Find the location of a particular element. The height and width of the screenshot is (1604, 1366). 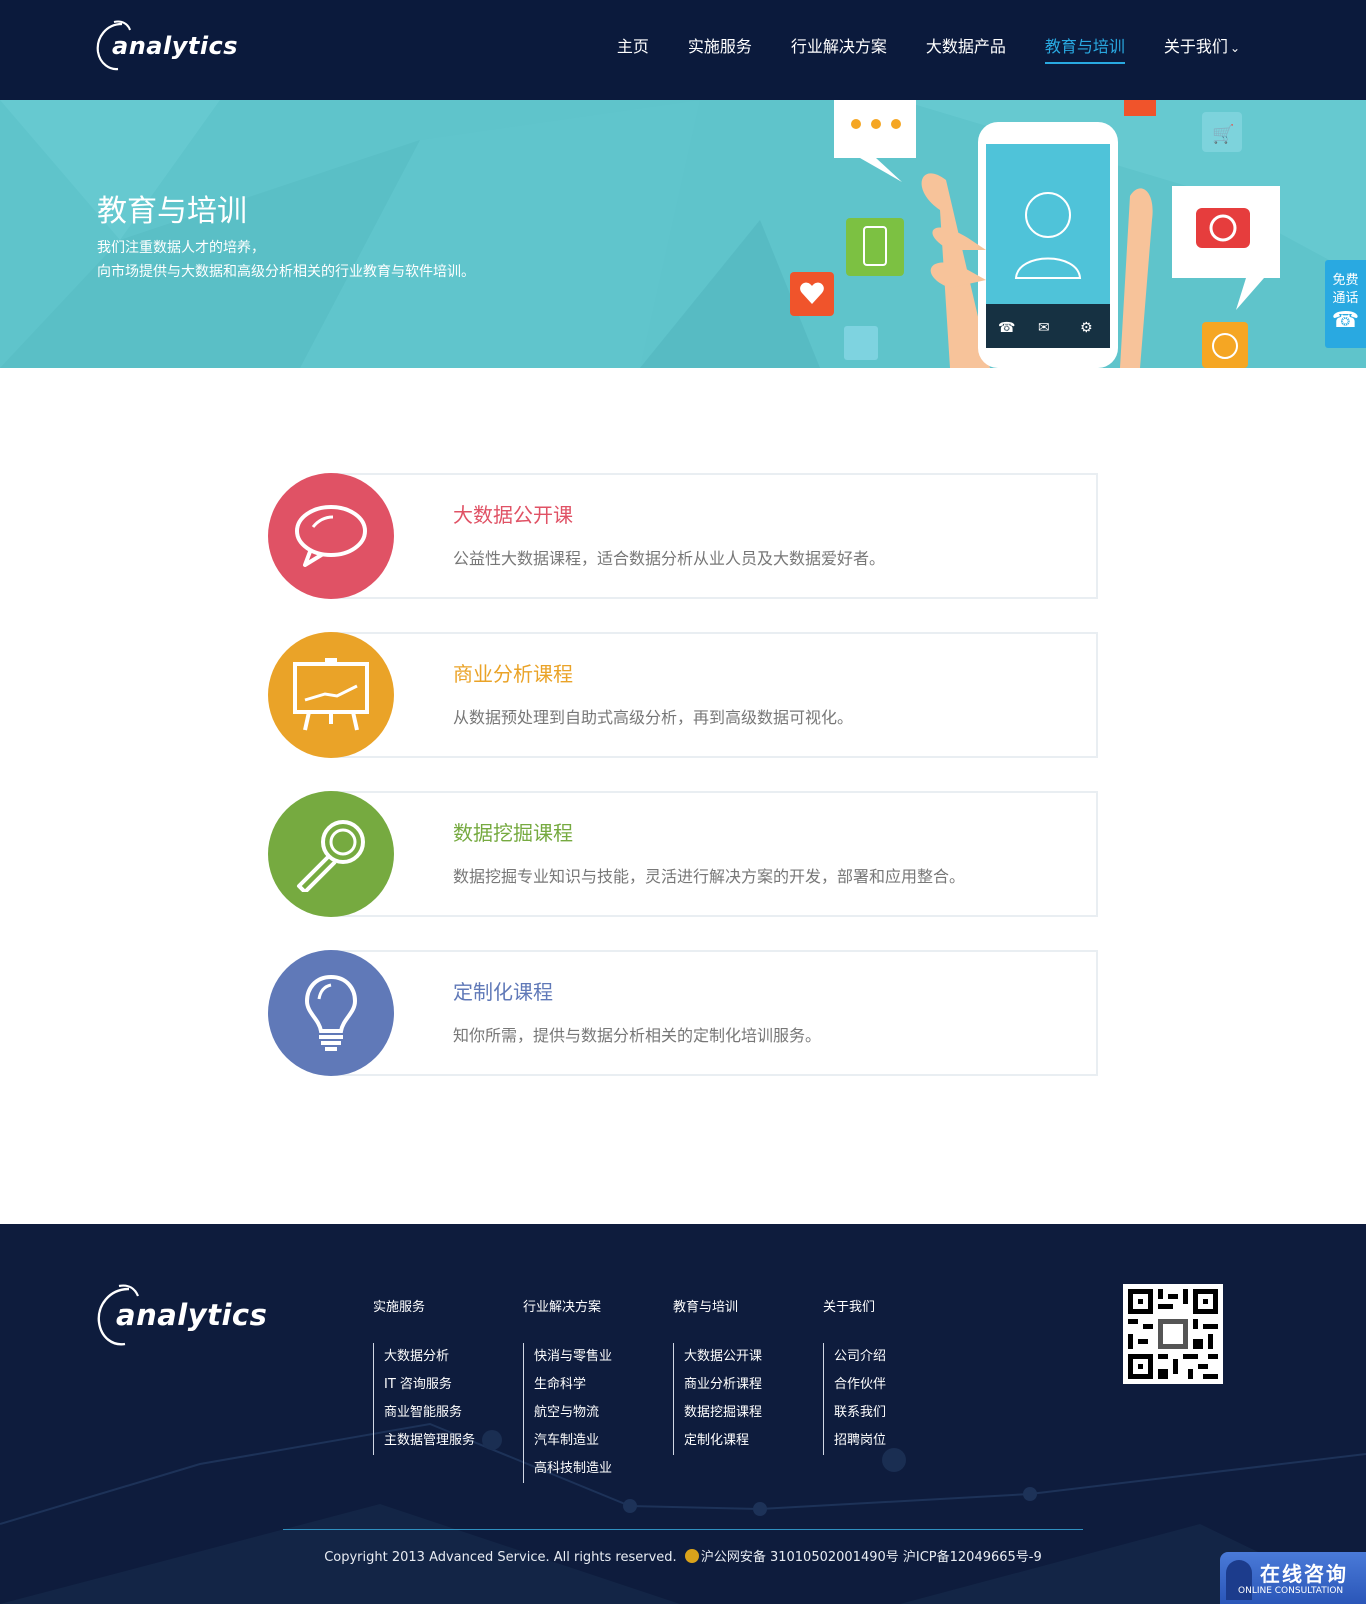

course-card-data-mining: 数据挖掘课程 数据挖掘专业知识与技能，灵活进行解决方案的开发，部署和应用整合。 is located at coordinates (683, 854).